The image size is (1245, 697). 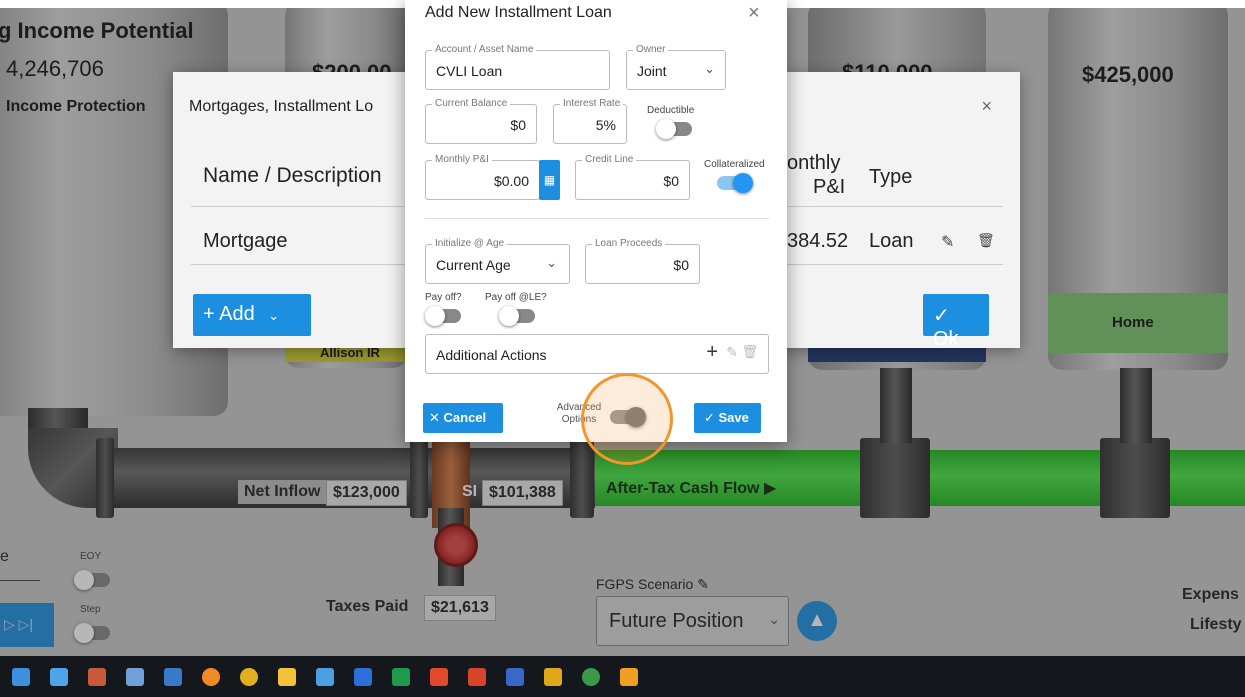 What do you see at coordinates (652, 71) in the screenshot?
I see `owner-value: Joint` at bounding box center [652, 71].